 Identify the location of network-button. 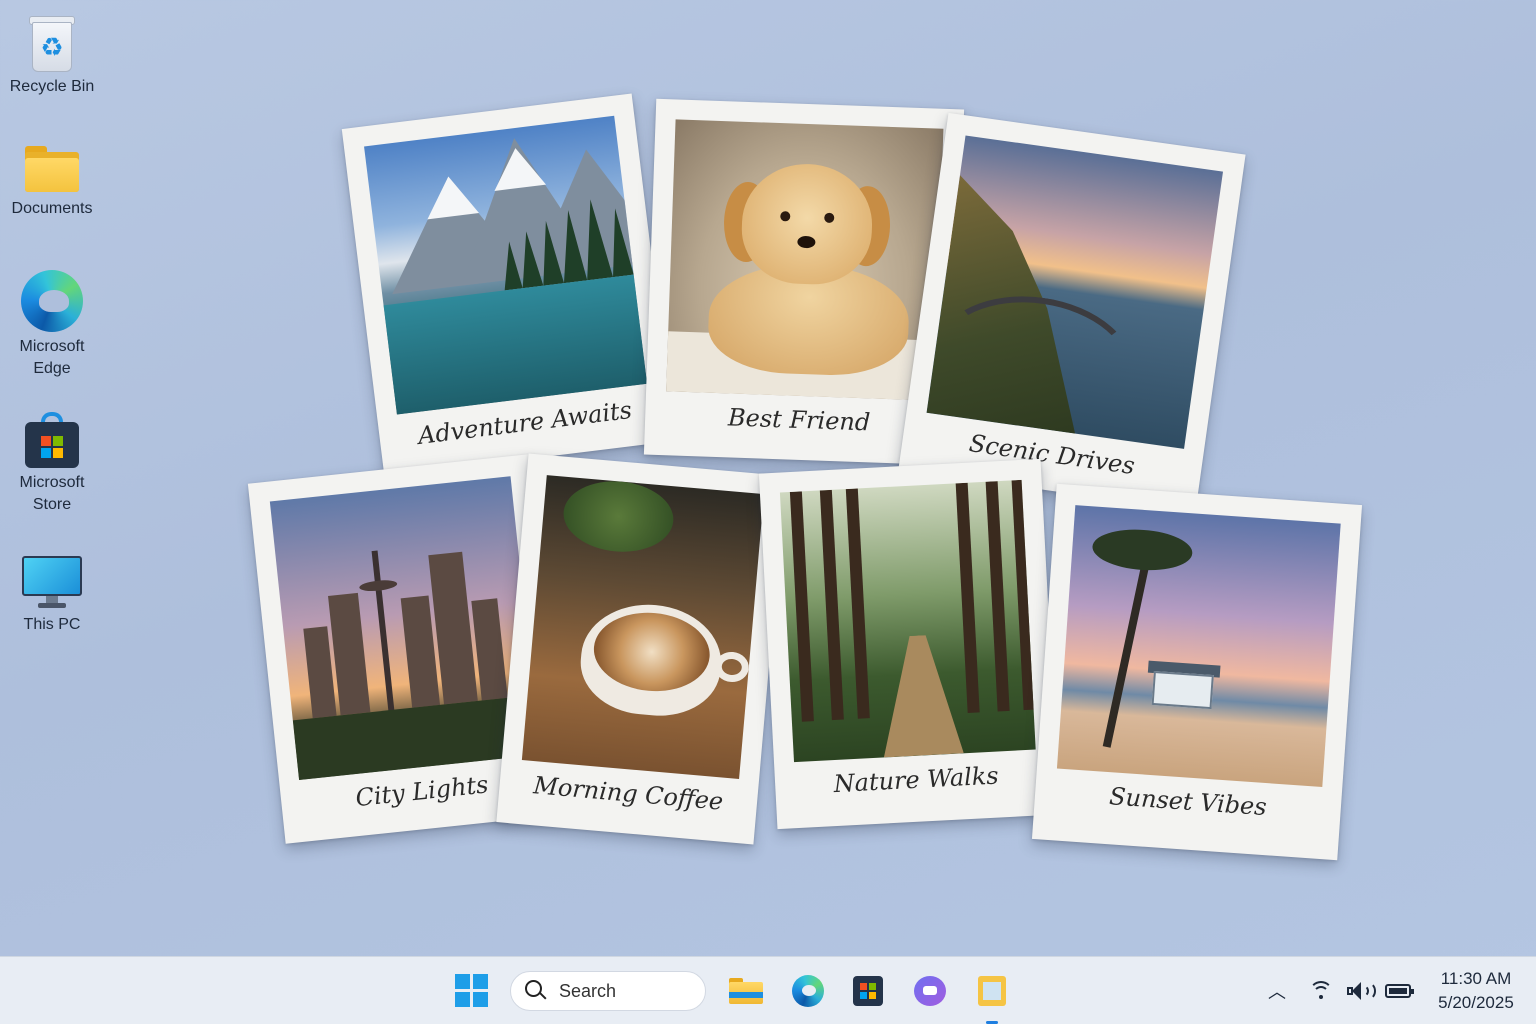
(1321, 990).